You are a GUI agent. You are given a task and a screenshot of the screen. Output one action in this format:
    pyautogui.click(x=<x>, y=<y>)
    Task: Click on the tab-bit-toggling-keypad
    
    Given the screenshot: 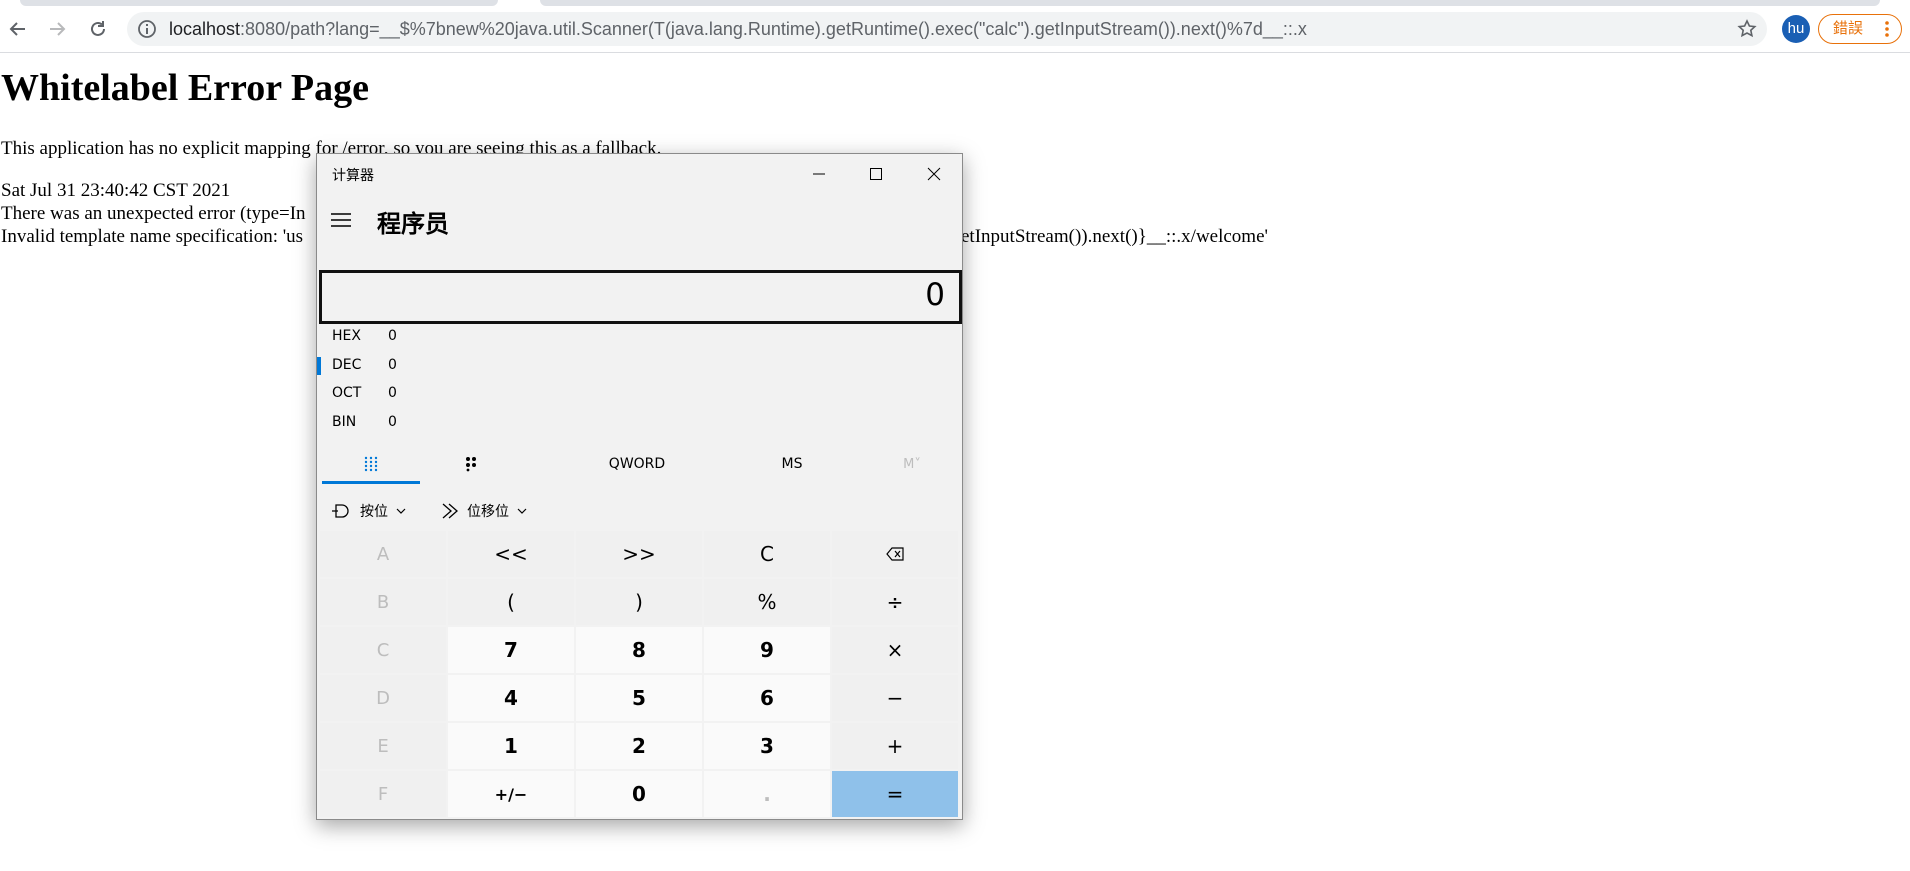 What is the action you would take?
    pyautogui.click(x=471, y=464)
    